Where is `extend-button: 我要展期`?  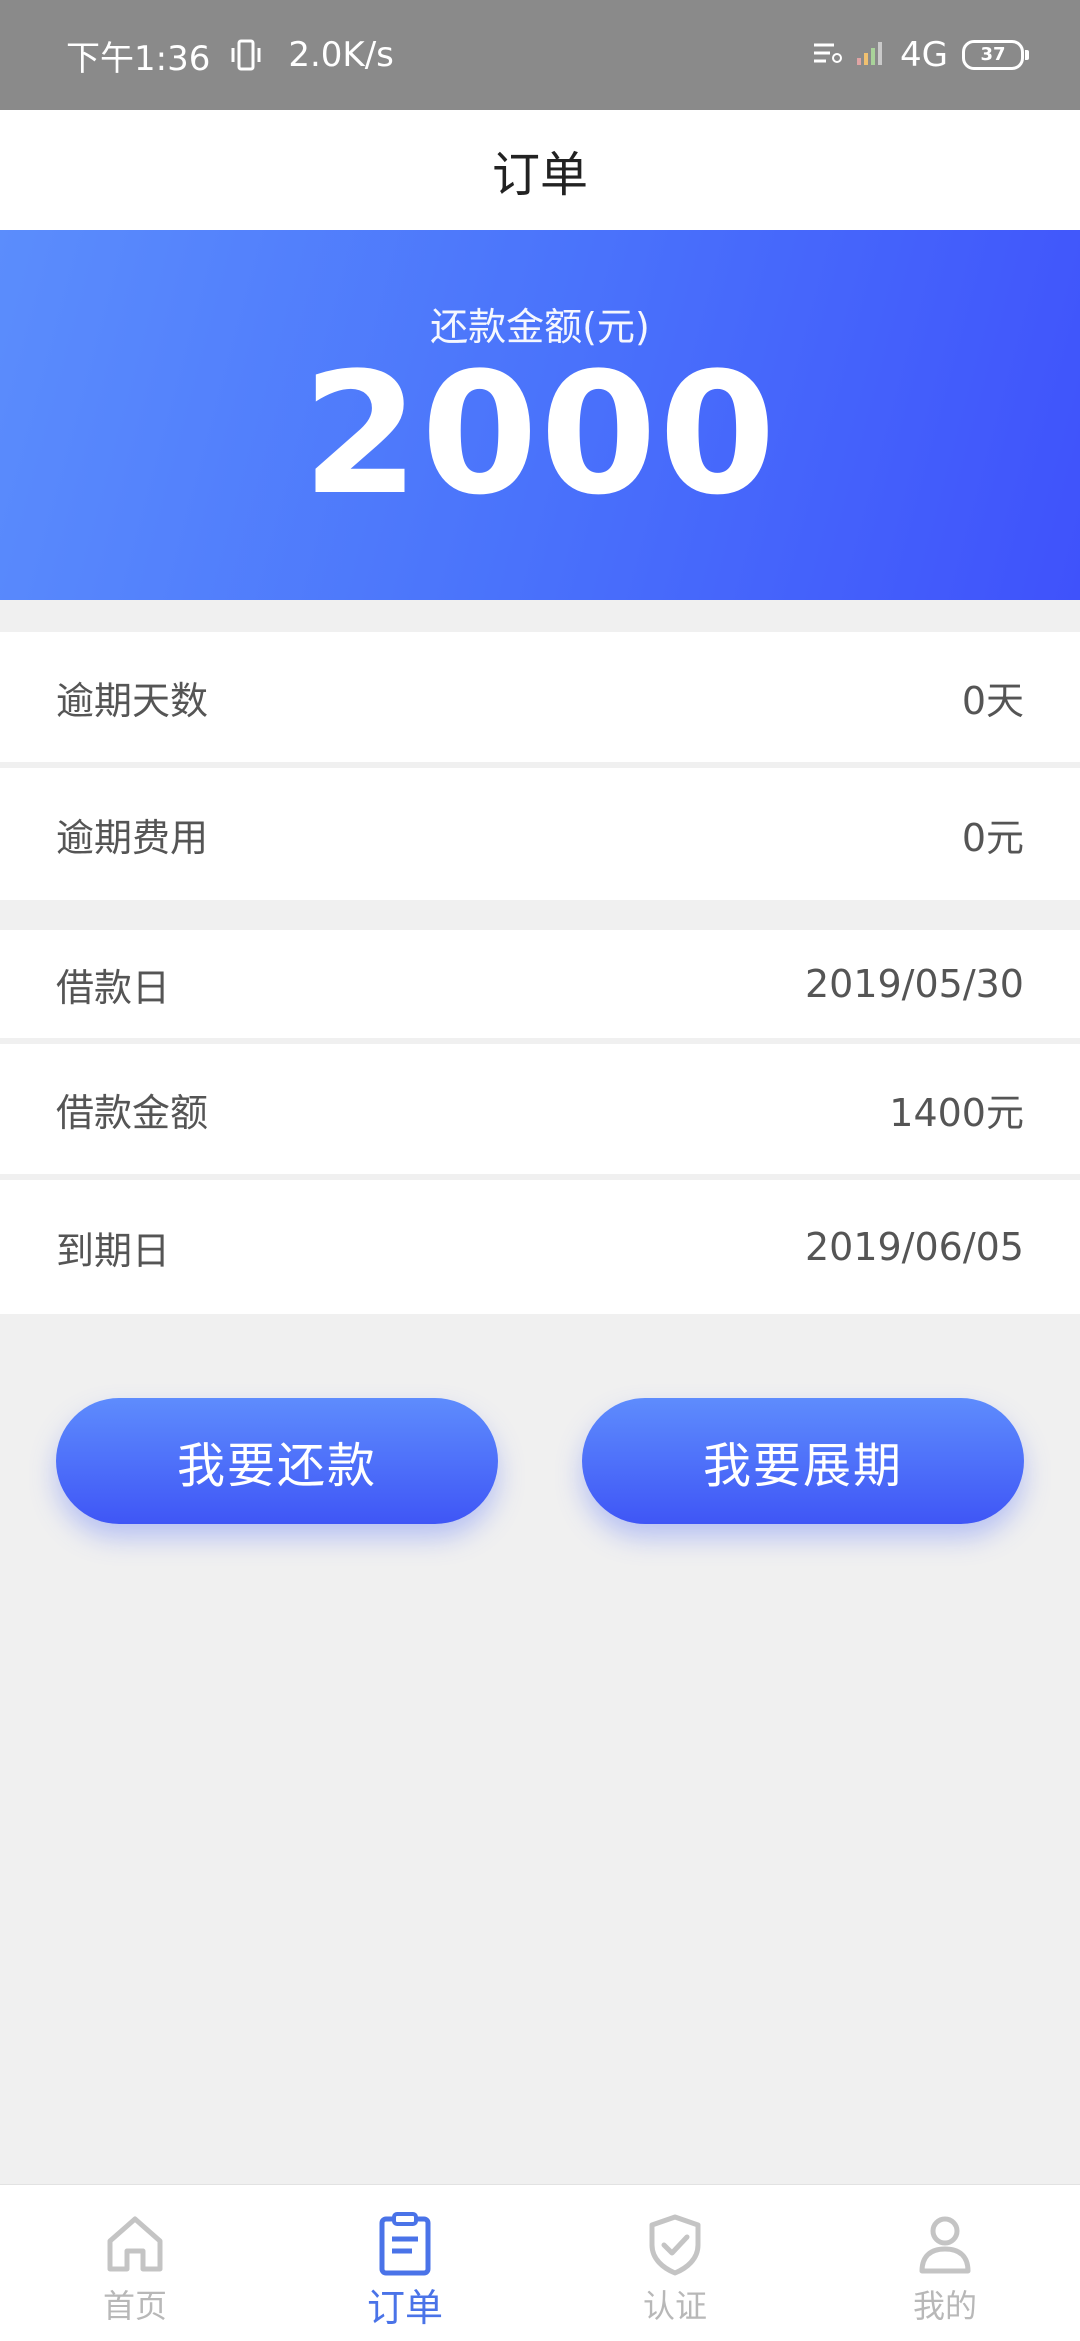
extend-button: 我要展期 is located at coordinates (803, 1461).